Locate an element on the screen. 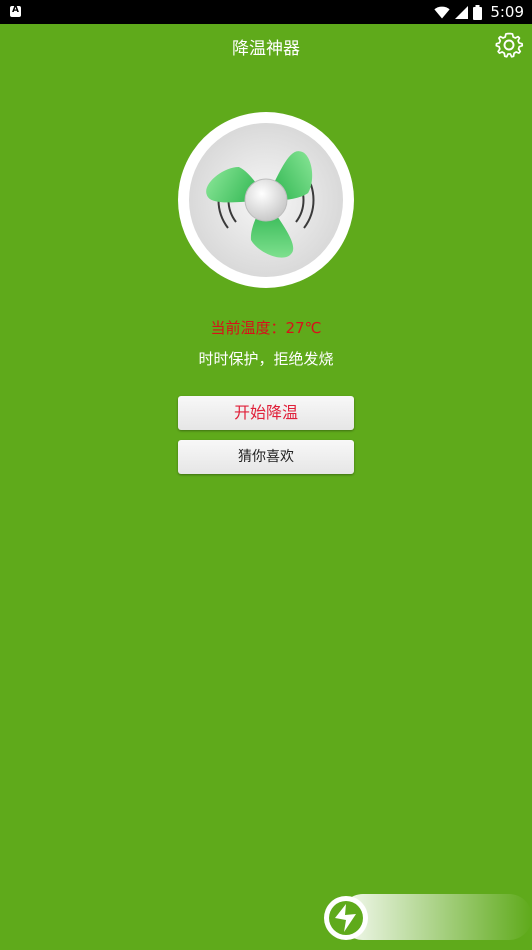  settings-button is located at coordinates (509, 45).